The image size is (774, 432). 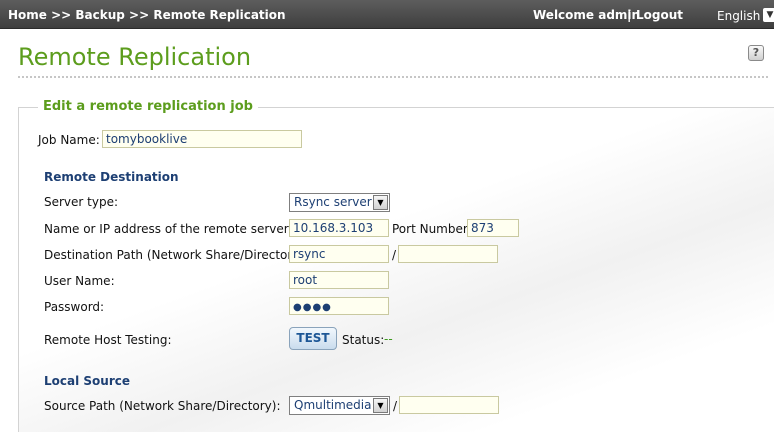 I want to click on remote-host-testing-label: Remote Host Testing:, so click(x=108, y=340).